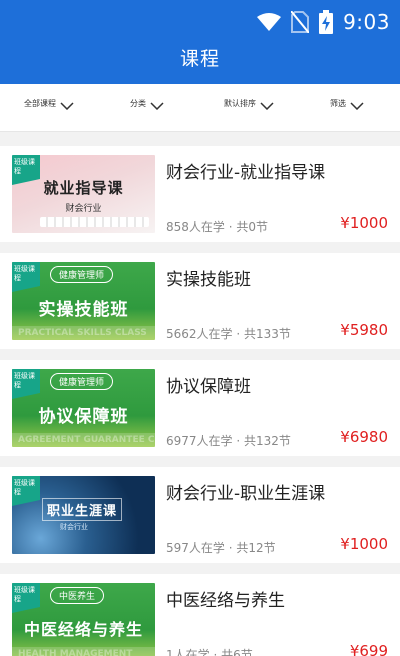 The image size is (400, 656). What do you see at coordinates (188, 652) in the screenshot?
I see `student-count: 1人在学` at bounding box center [188, 652].